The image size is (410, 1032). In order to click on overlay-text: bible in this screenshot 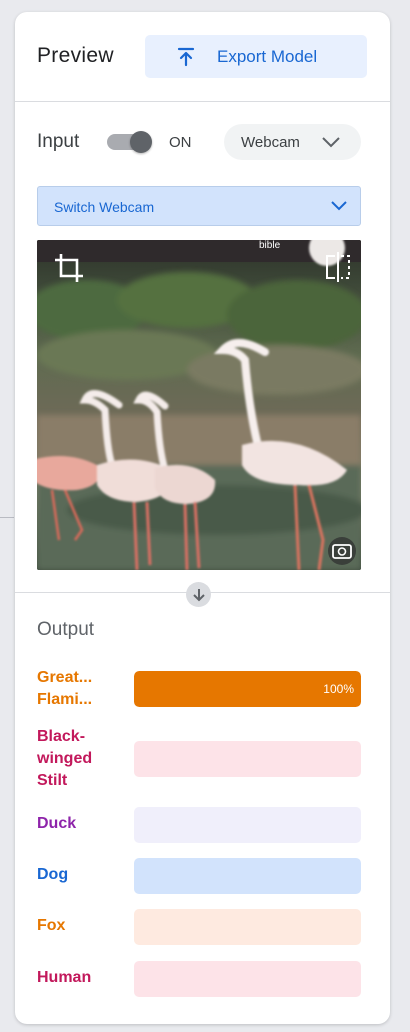, I will do `click(270, 245)`.